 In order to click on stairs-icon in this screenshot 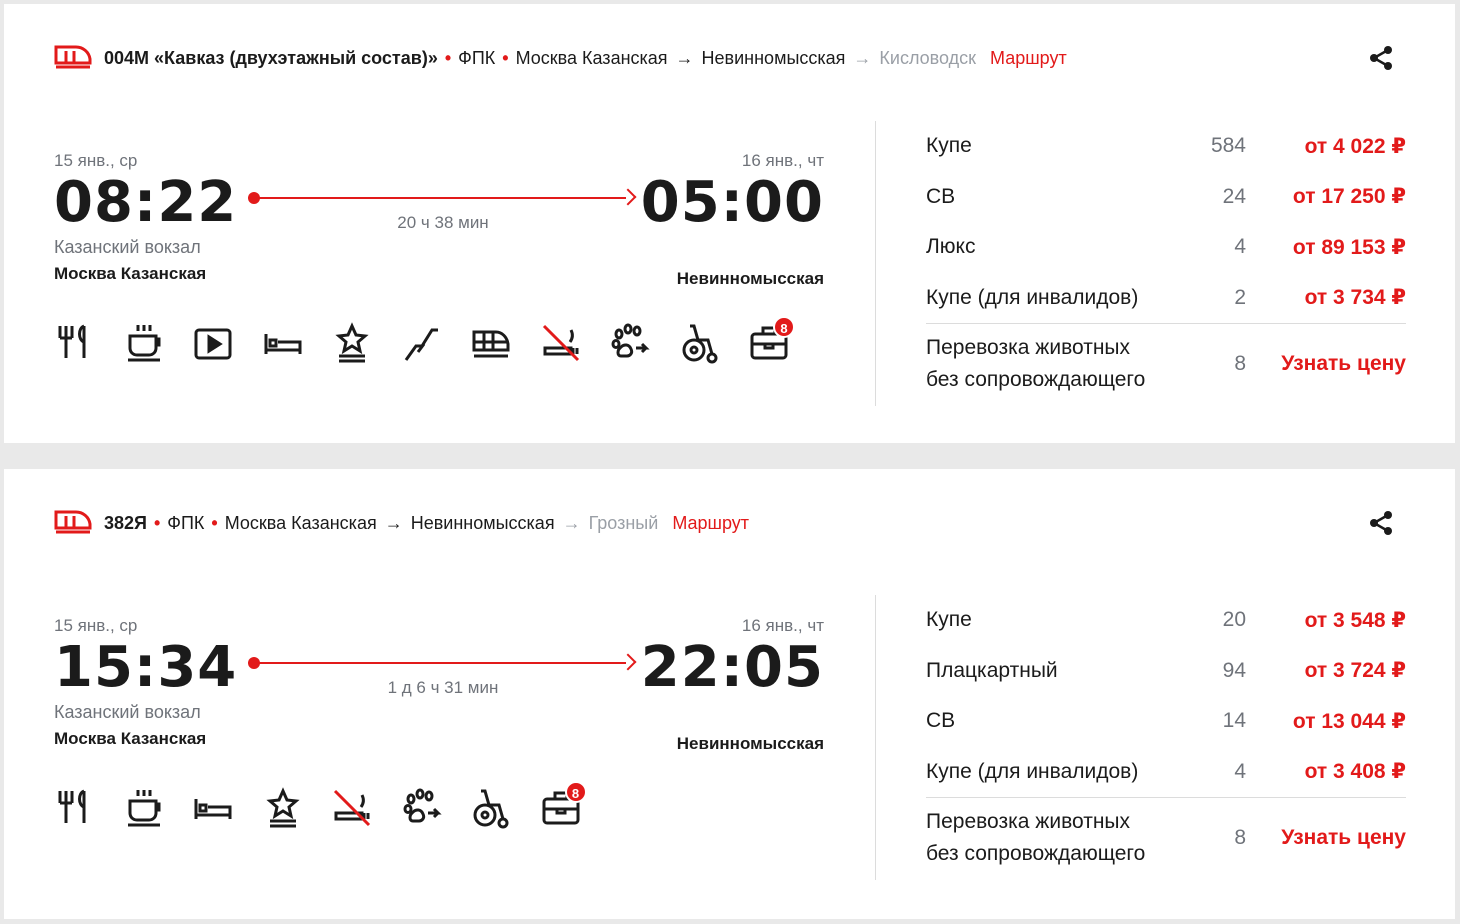, I will do `click(422, 345)`.